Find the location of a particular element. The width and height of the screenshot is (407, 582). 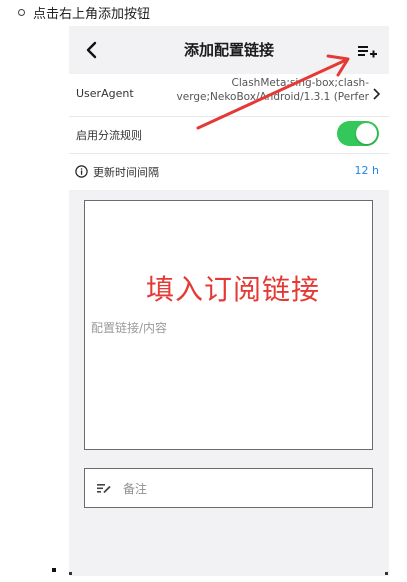

notes-icon is located at coordinates (104, 489).